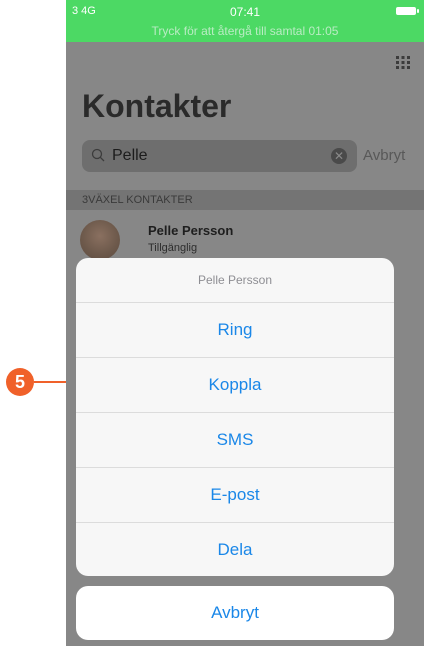 This screenshot has height=646, width=424. Describe the element at coordinates (191, 230) in the screenshot. I see `contact-name: Pelle Persson` at that location.